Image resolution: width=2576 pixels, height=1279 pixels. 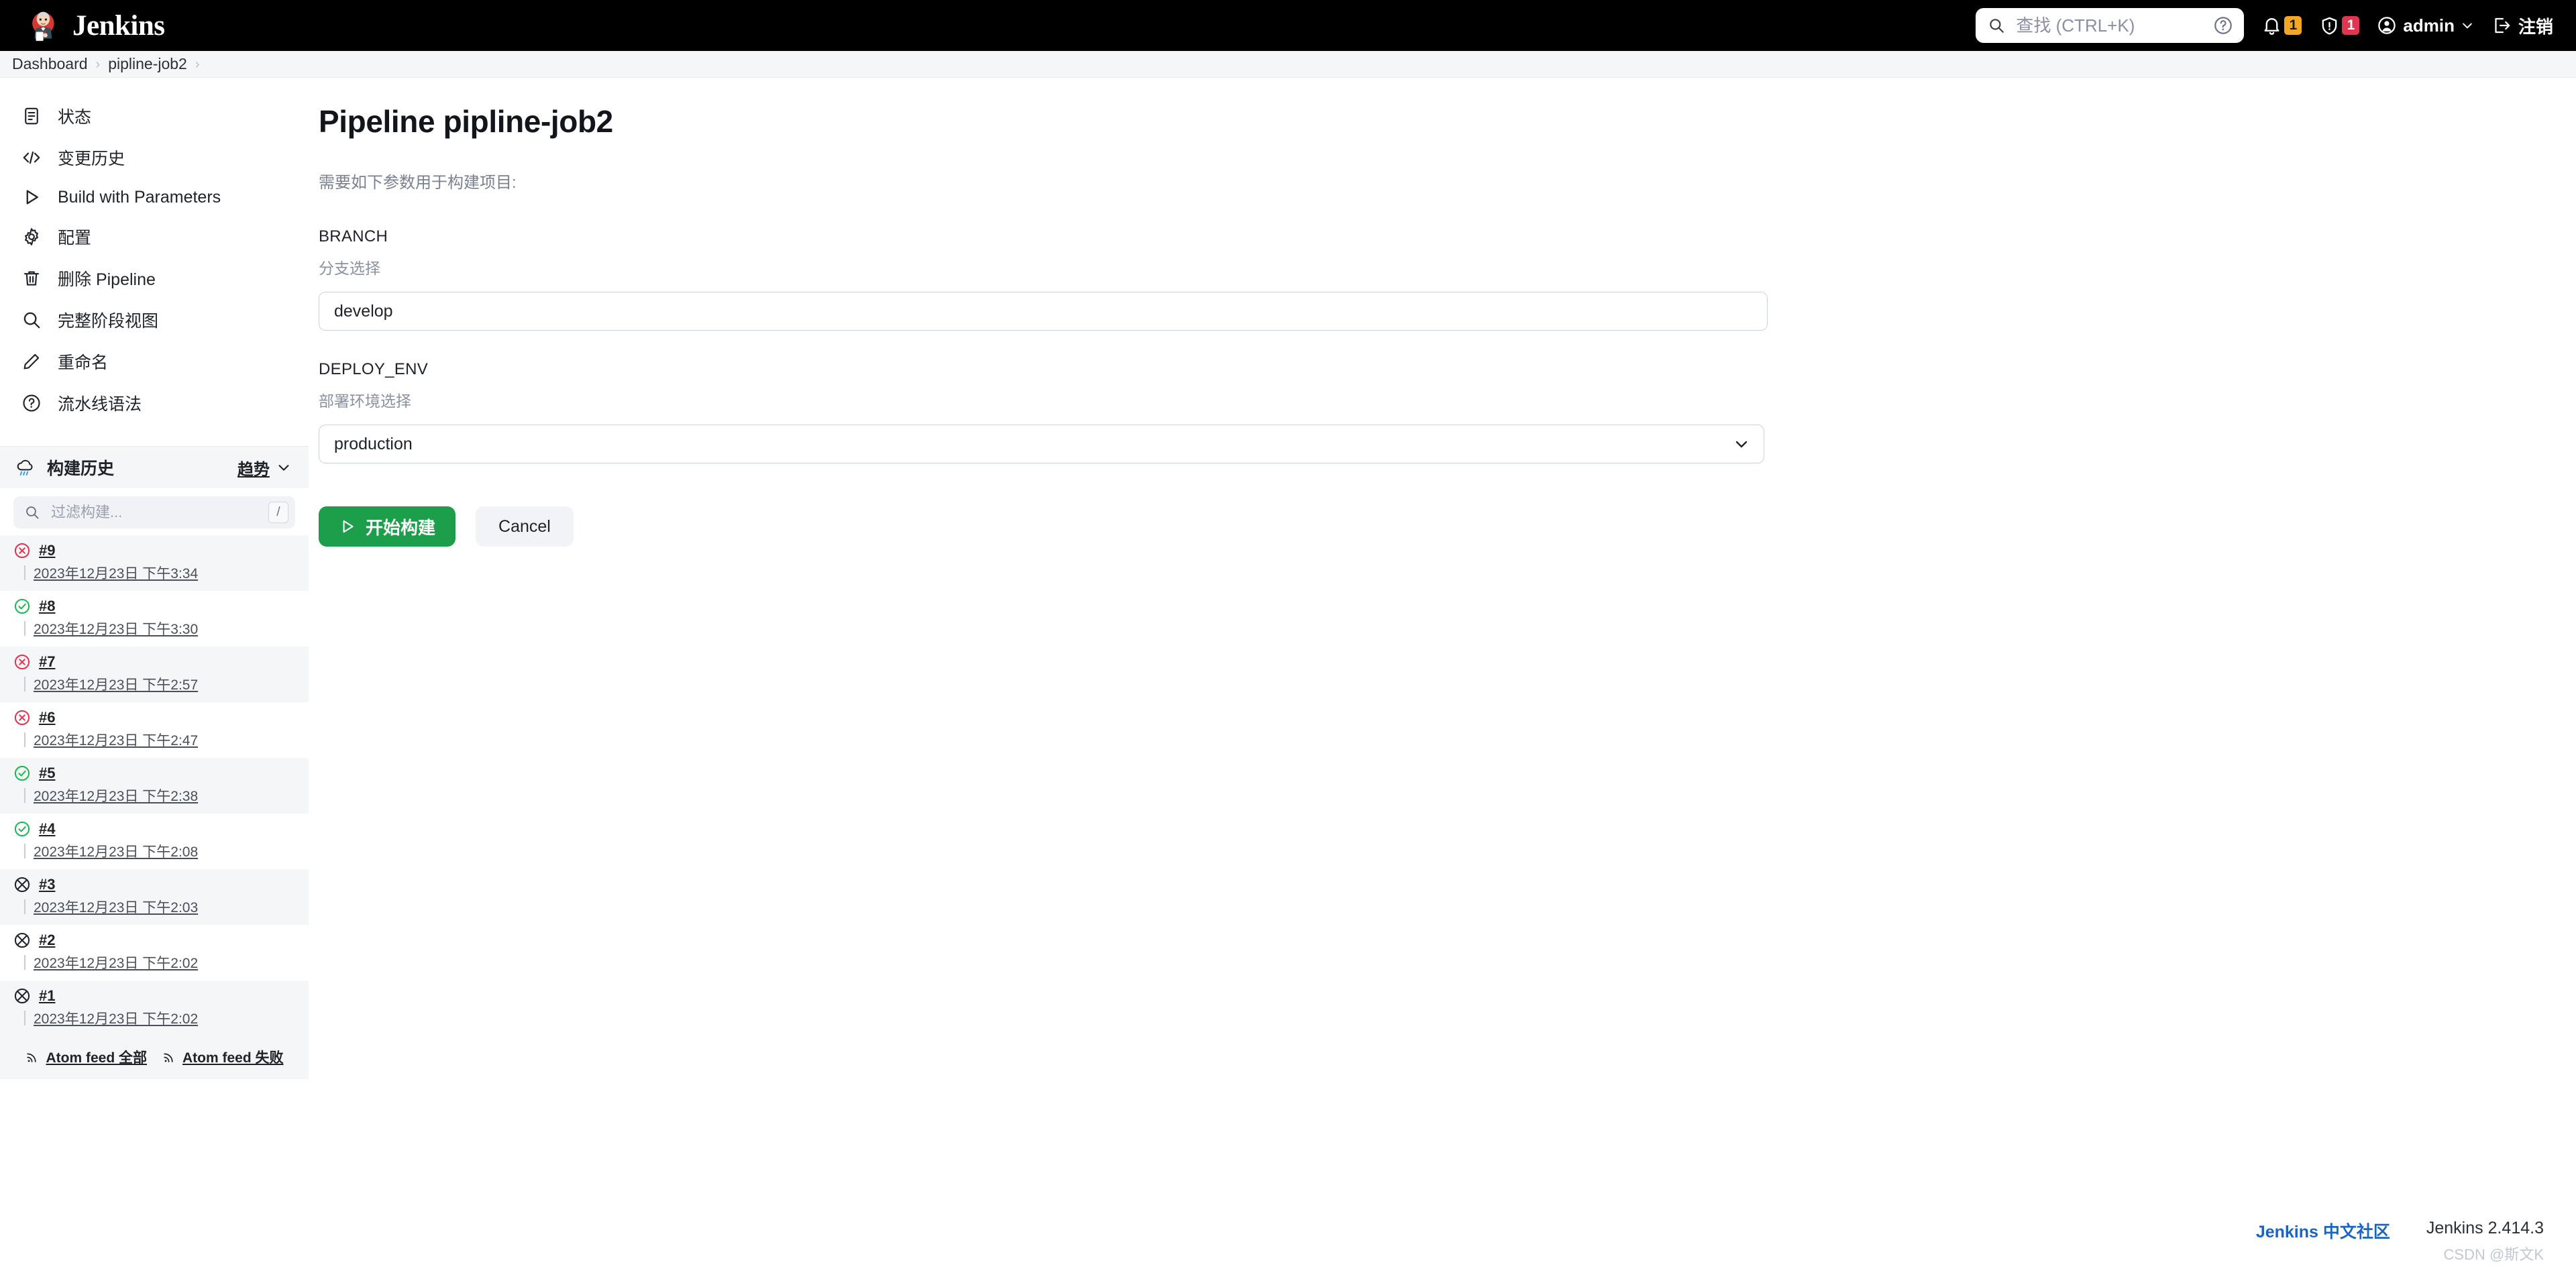 What do you see at coordinates (154, 116) in the screenshot?
I see `sidebar-item-status: 状态` at bounding box center [154, 116].